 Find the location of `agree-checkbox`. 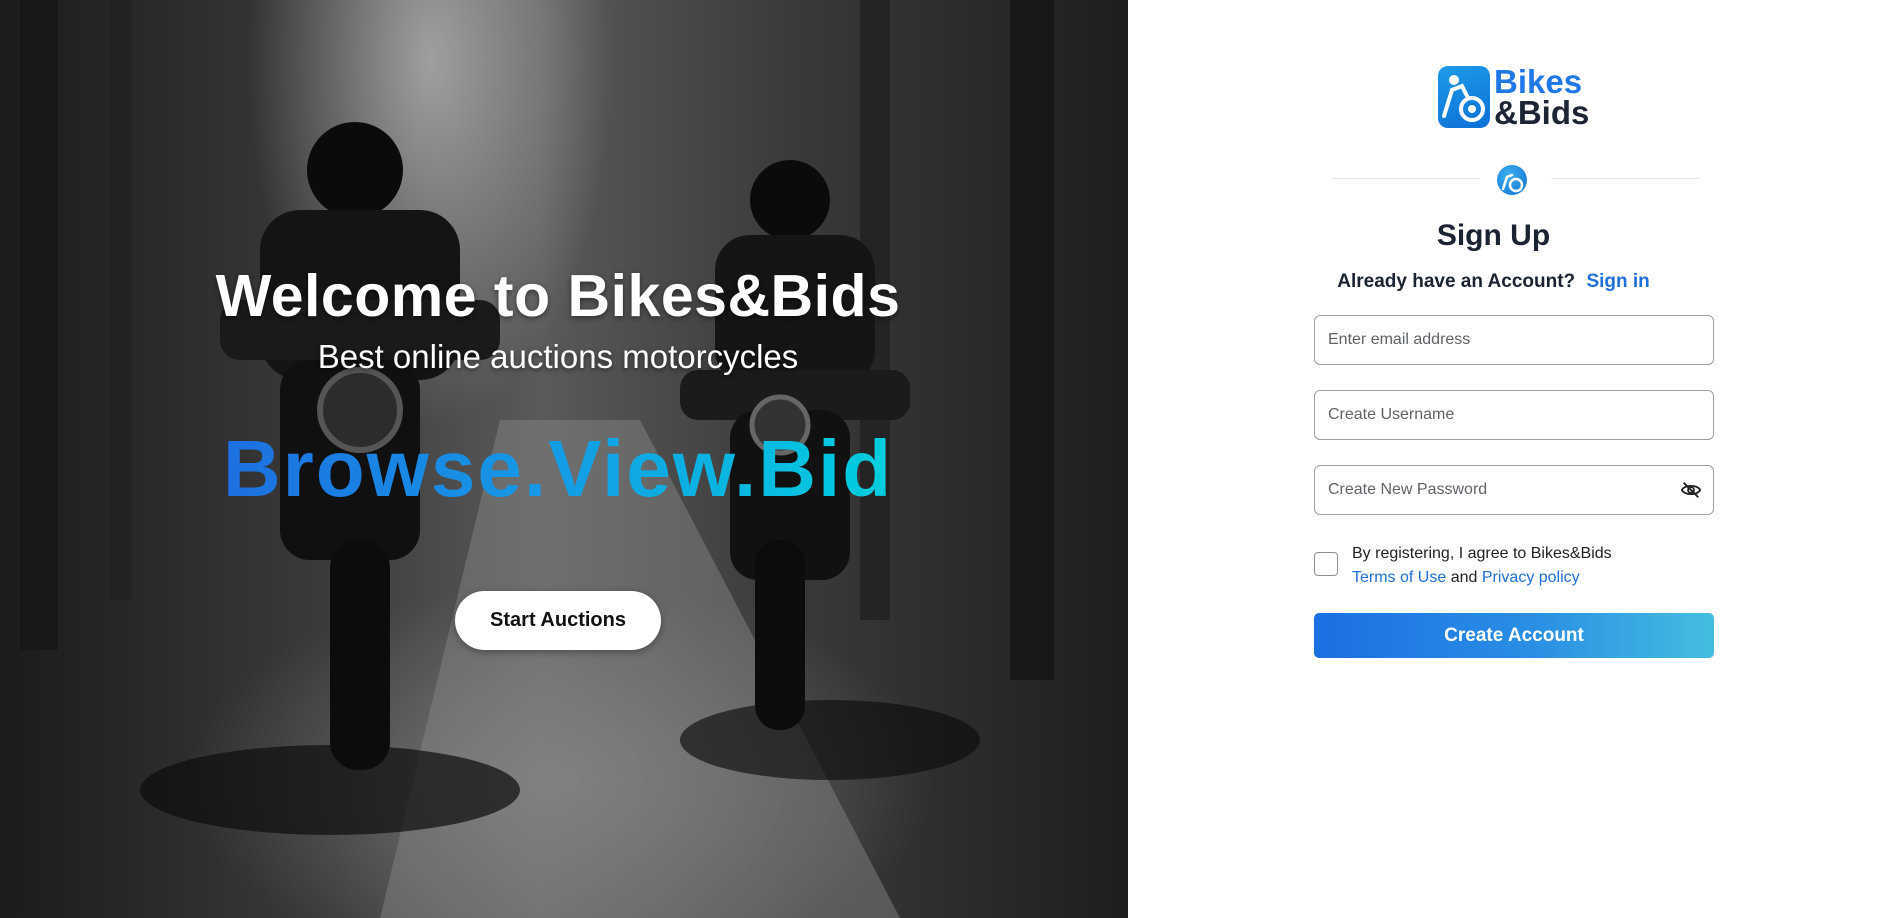

agree-checkbox is located at coordinates (1326, 564).